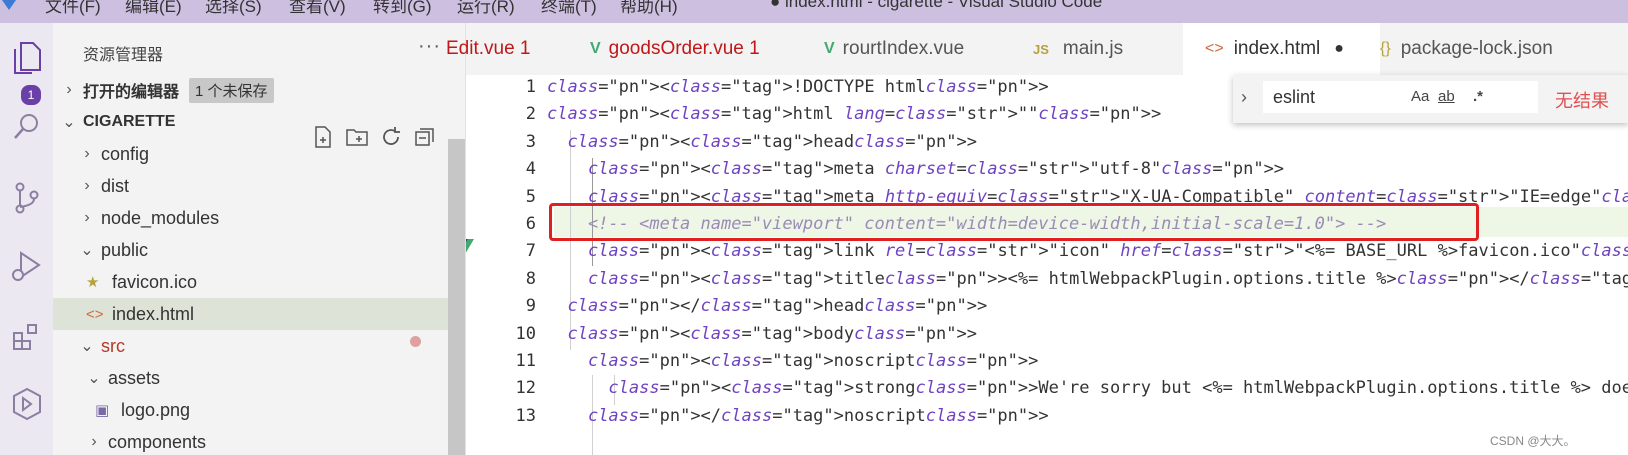 The width and height of the screenshot is (1628, 455). What do you see at coordinates (525, 361) in the screenshot?
I see `line-number: 11` at bounding box center [525, 361].